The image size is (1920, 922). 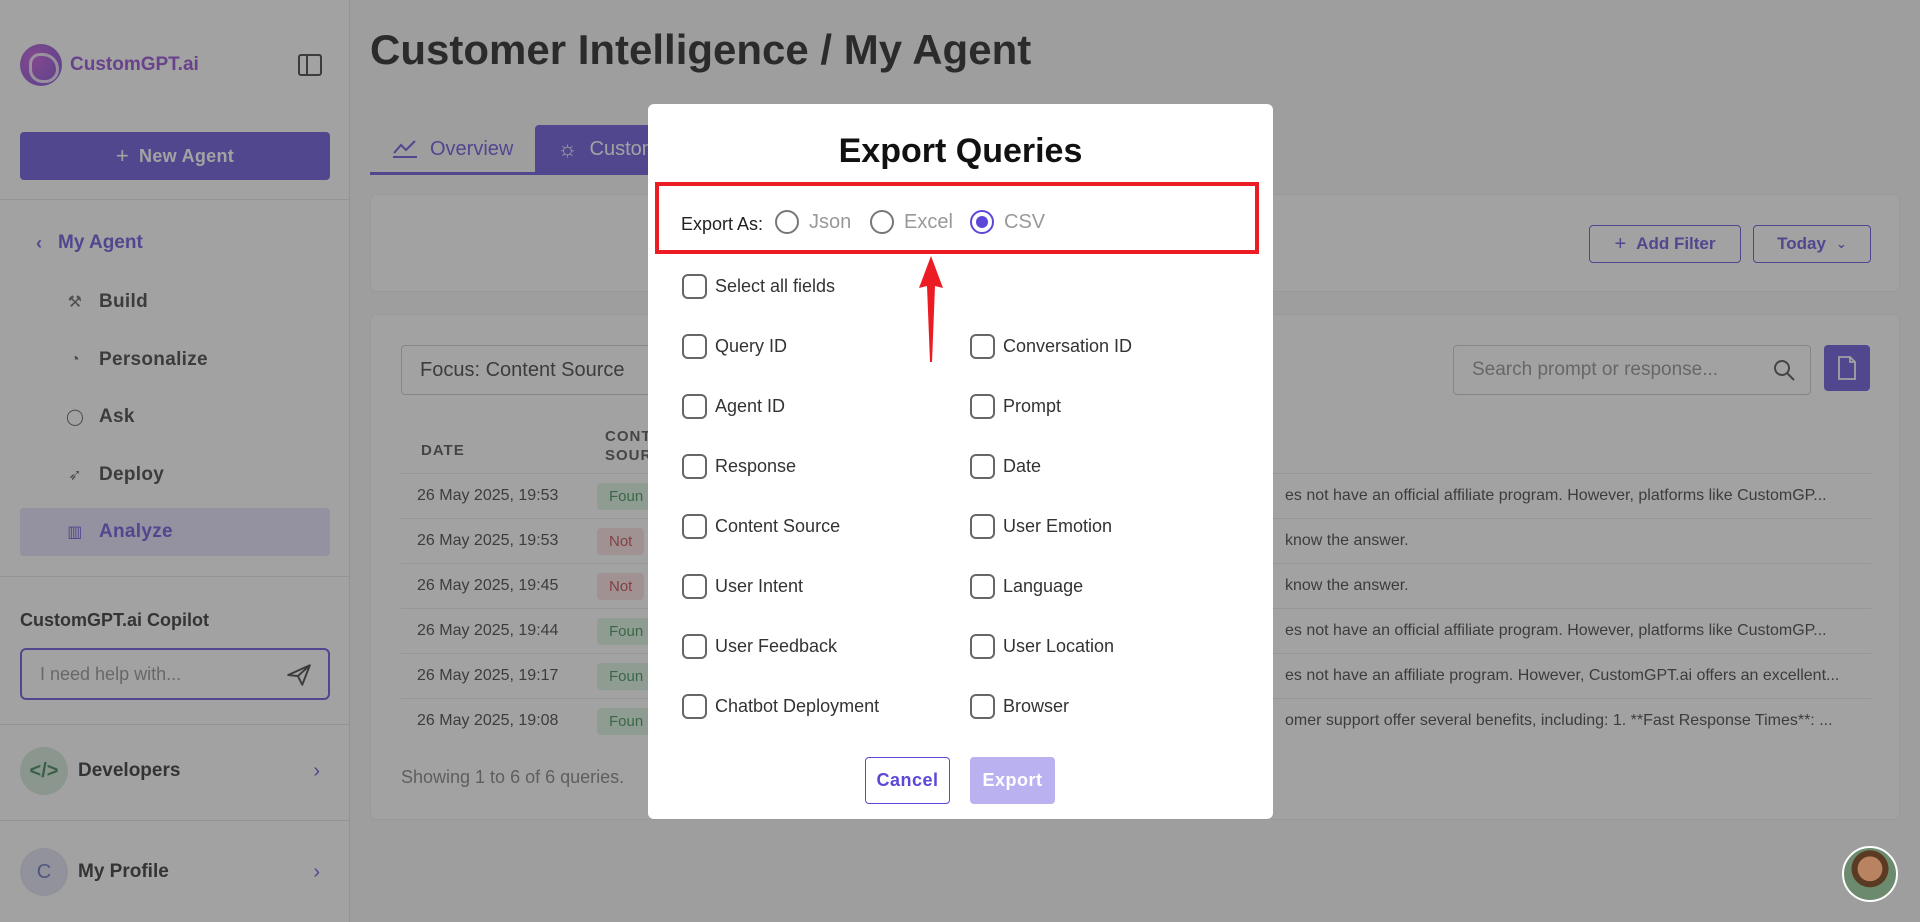 I want to click on field-checkbox-query-id: Query ID, so click(x=734, y=346).